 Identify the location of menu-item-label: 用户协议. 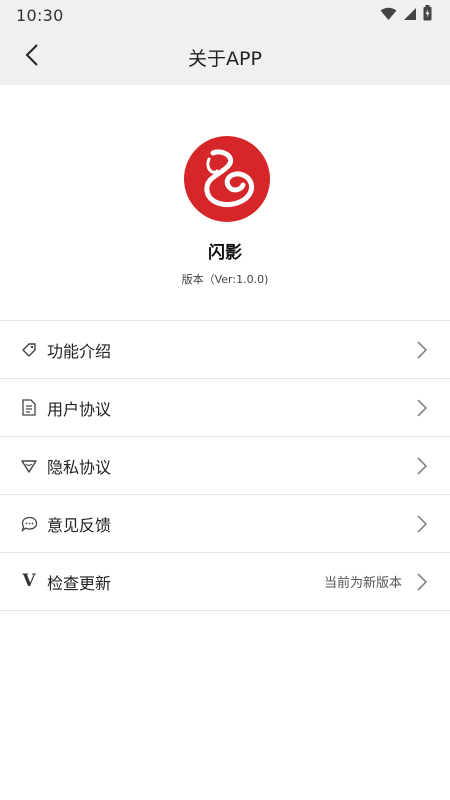
(79, 409).